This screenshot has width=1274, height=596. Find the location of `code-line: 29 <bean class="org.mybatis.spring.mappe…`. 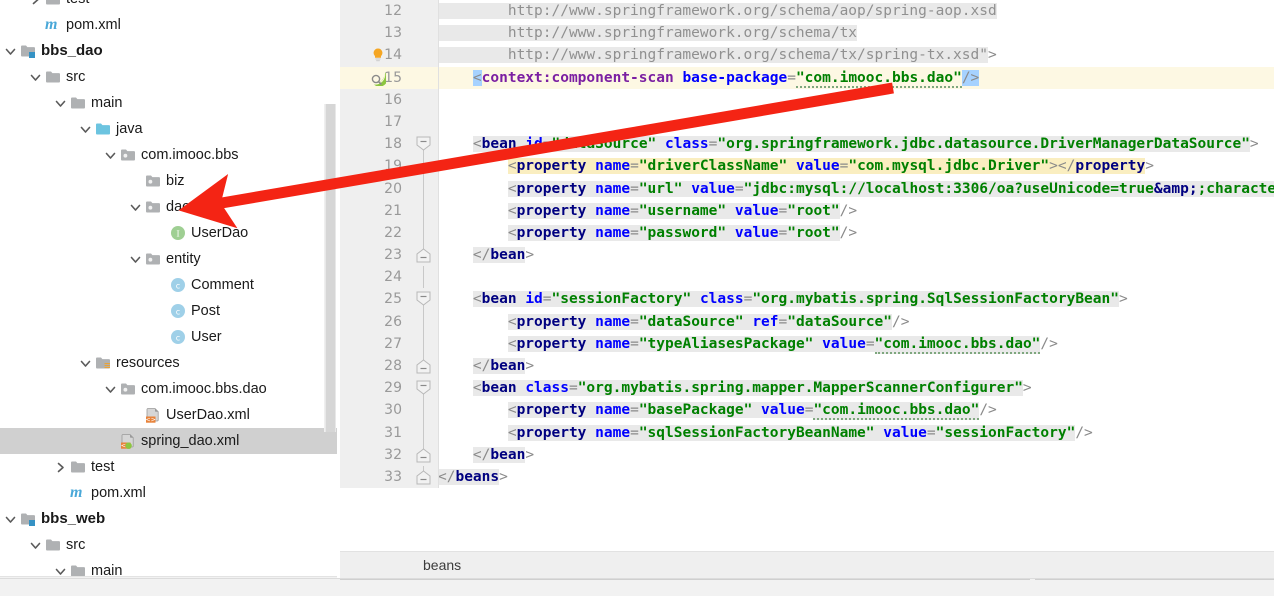

code-line: 29 <bean class="org.mybatis.spring.mappe… is located at coordinates (807, 389).